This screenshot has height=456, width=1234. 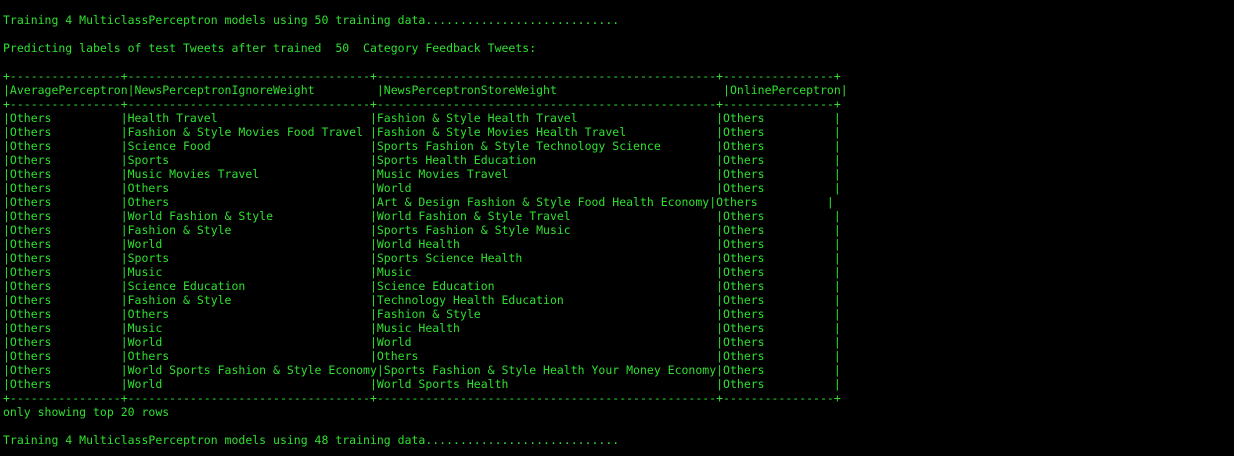 What do you see at coordinates (86, 412) in the screenshot?
I see `row-count-note: only showing top 20 rows` at bounding box center [86, 412].